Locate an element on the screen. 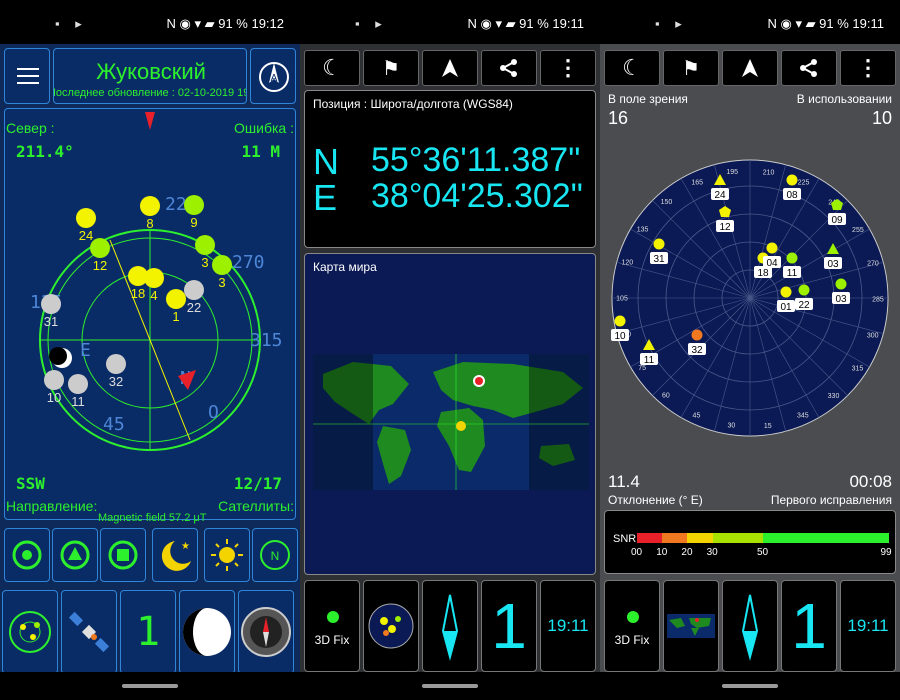 Image resolution: width=900 pixels, height=700 pixels. moon-phase-button is located at coordinates (207, 632).